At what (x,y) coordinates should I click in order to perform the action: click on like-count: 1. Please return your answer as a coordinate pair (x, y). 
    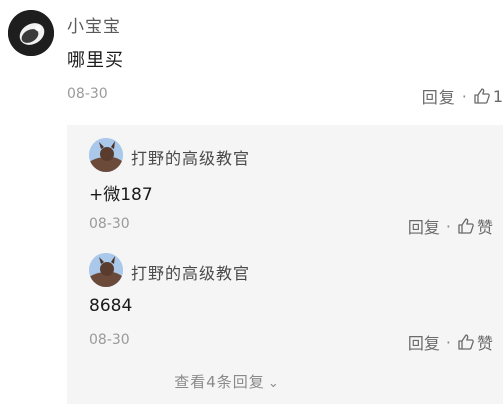
    Looking at the image, I should click on (497, 96).